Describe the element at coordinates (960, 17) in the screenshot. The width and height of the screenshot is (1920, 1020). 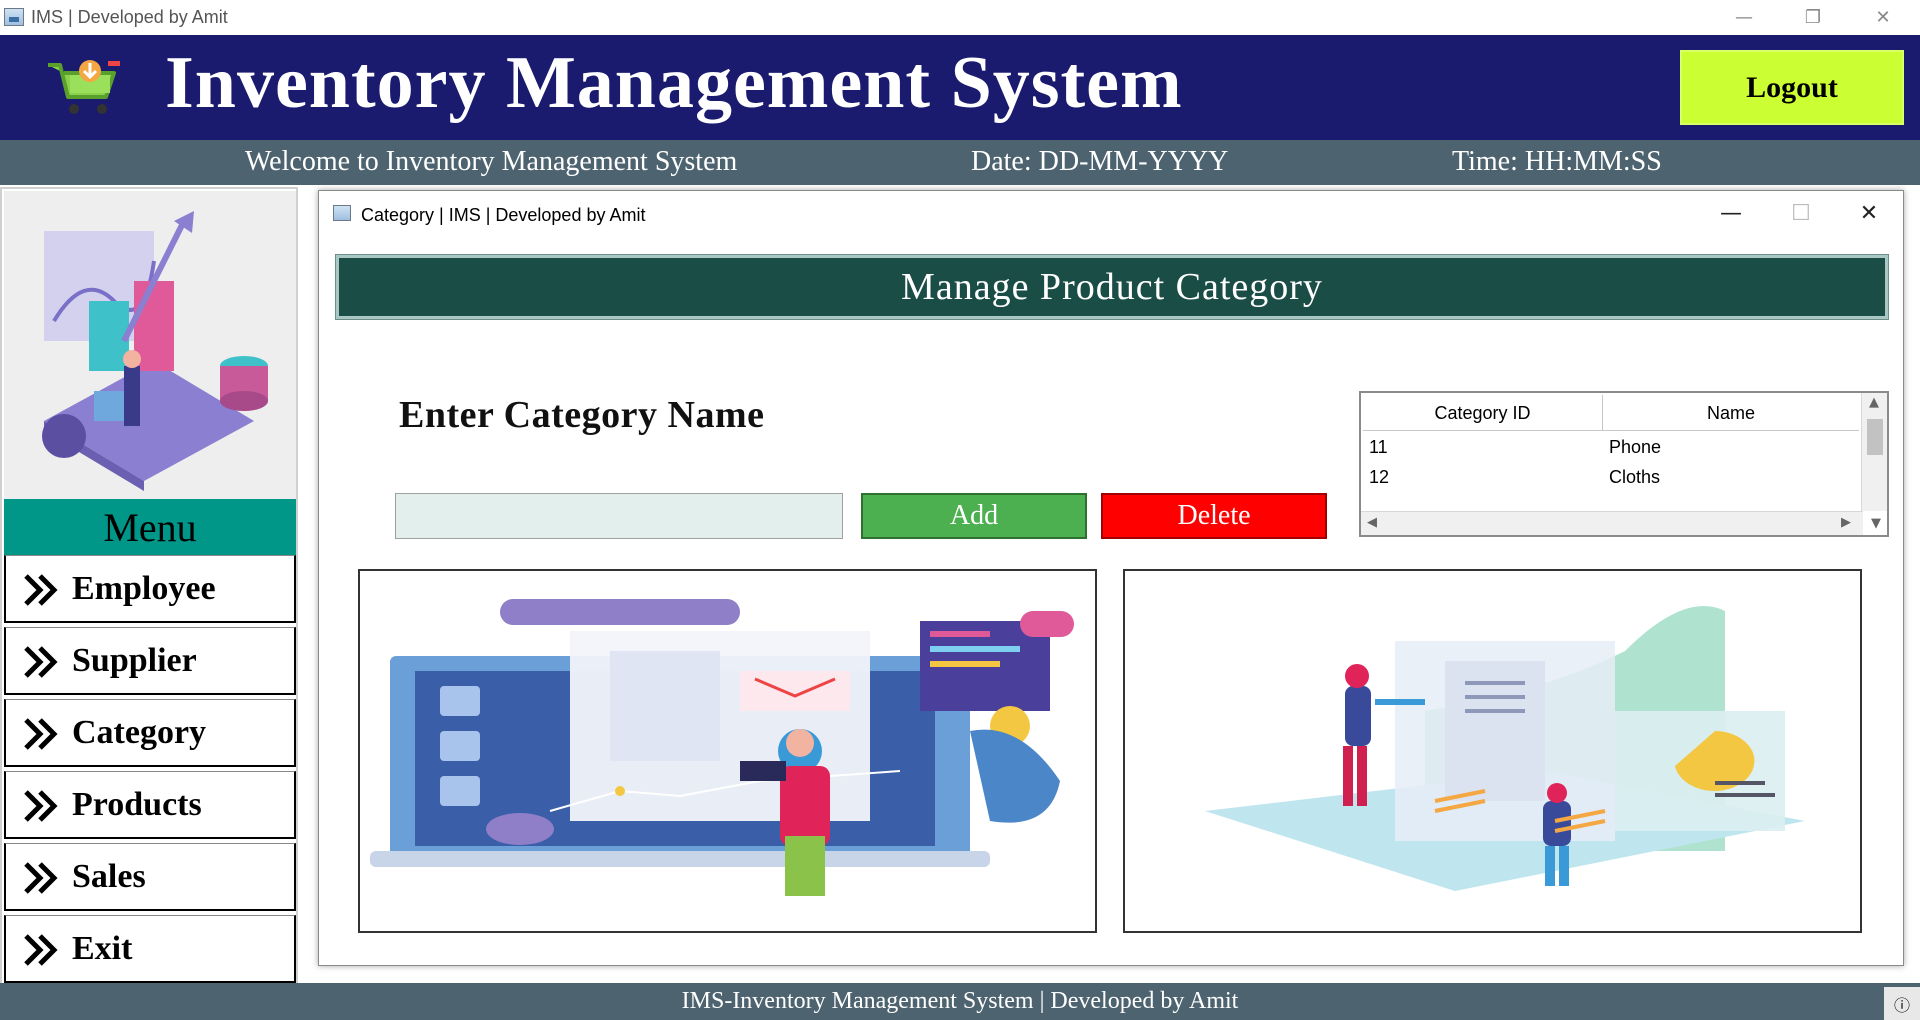
I see `window-titlebar: IMS | Developed by Amit — ❐ ✕` at that location.